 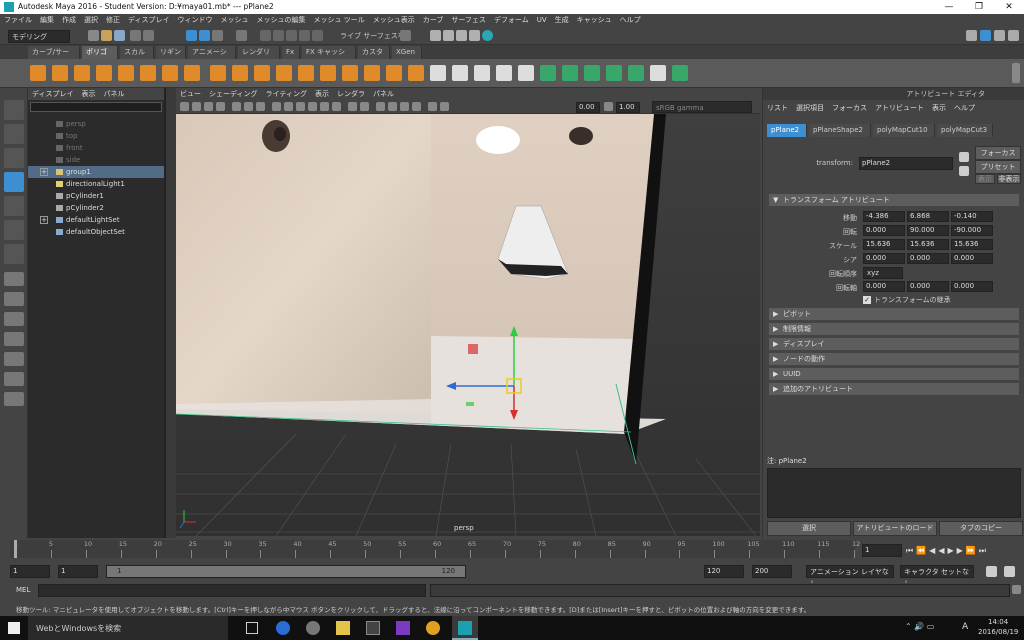 What do you see at coordinates (96, 148) in the screenshot?
I see `outliner-item: front` at bounding box center [96, 148].